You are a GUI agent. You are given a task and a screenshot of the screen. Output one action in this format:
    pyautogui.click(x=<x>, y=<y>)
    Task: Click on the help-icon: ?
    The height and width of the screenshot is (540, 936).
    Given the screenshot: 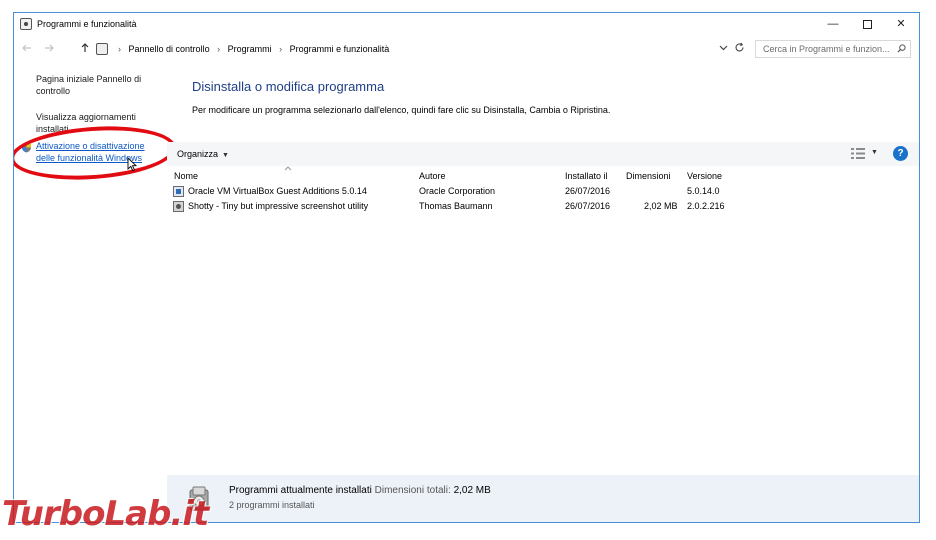 What is the action you would take?
    pyautogui.click(x=900, y=153)
    